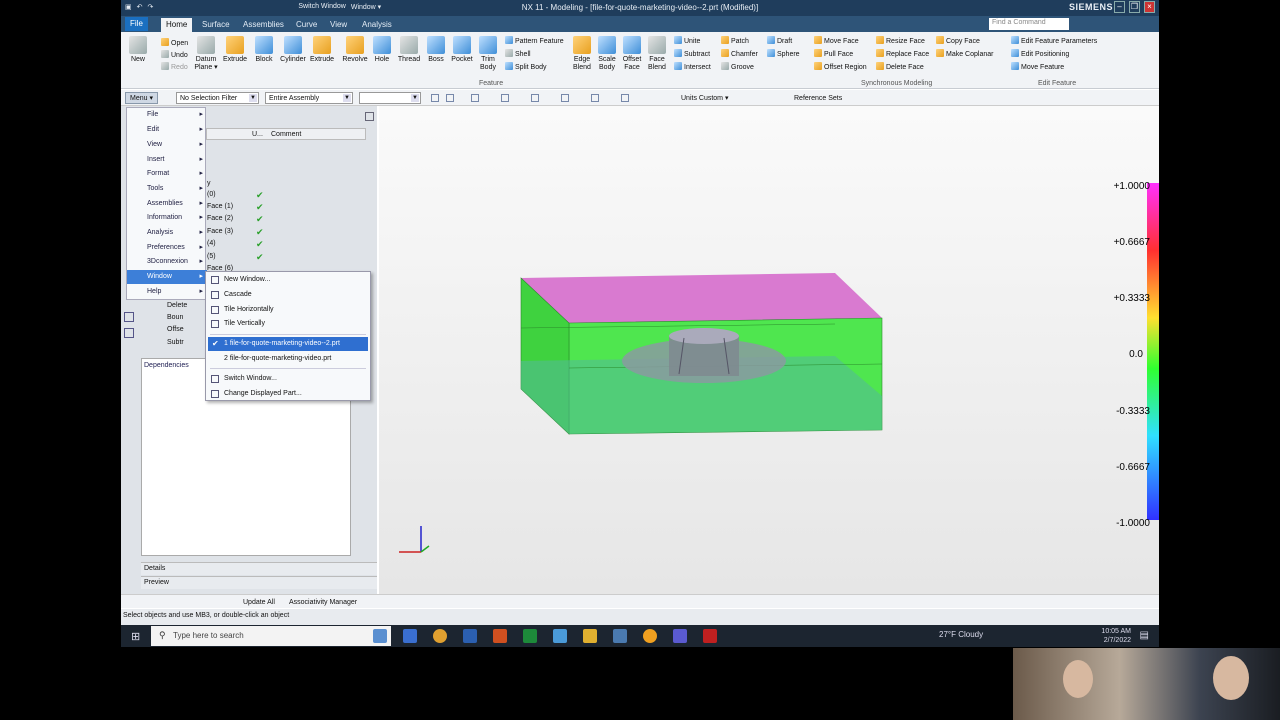  What do you see at coordinates (141, 98) in the screenshot?
I see `menu-button: Menu ▾` at bounding box center [141, 98].